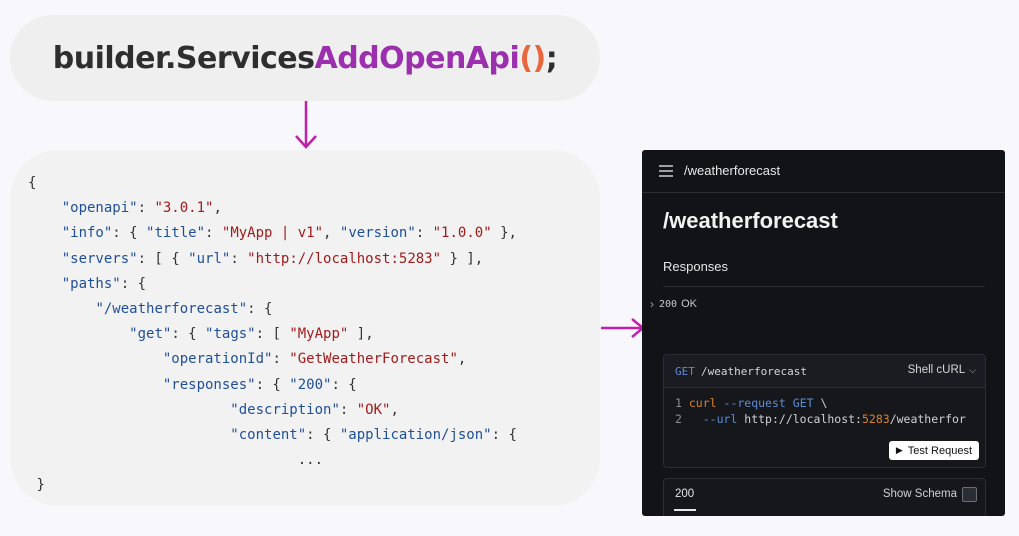 Image resolution: width=1019 pixels, height=536 pixels. I want to click on test-request-label: Test Request, so click(939, 450).